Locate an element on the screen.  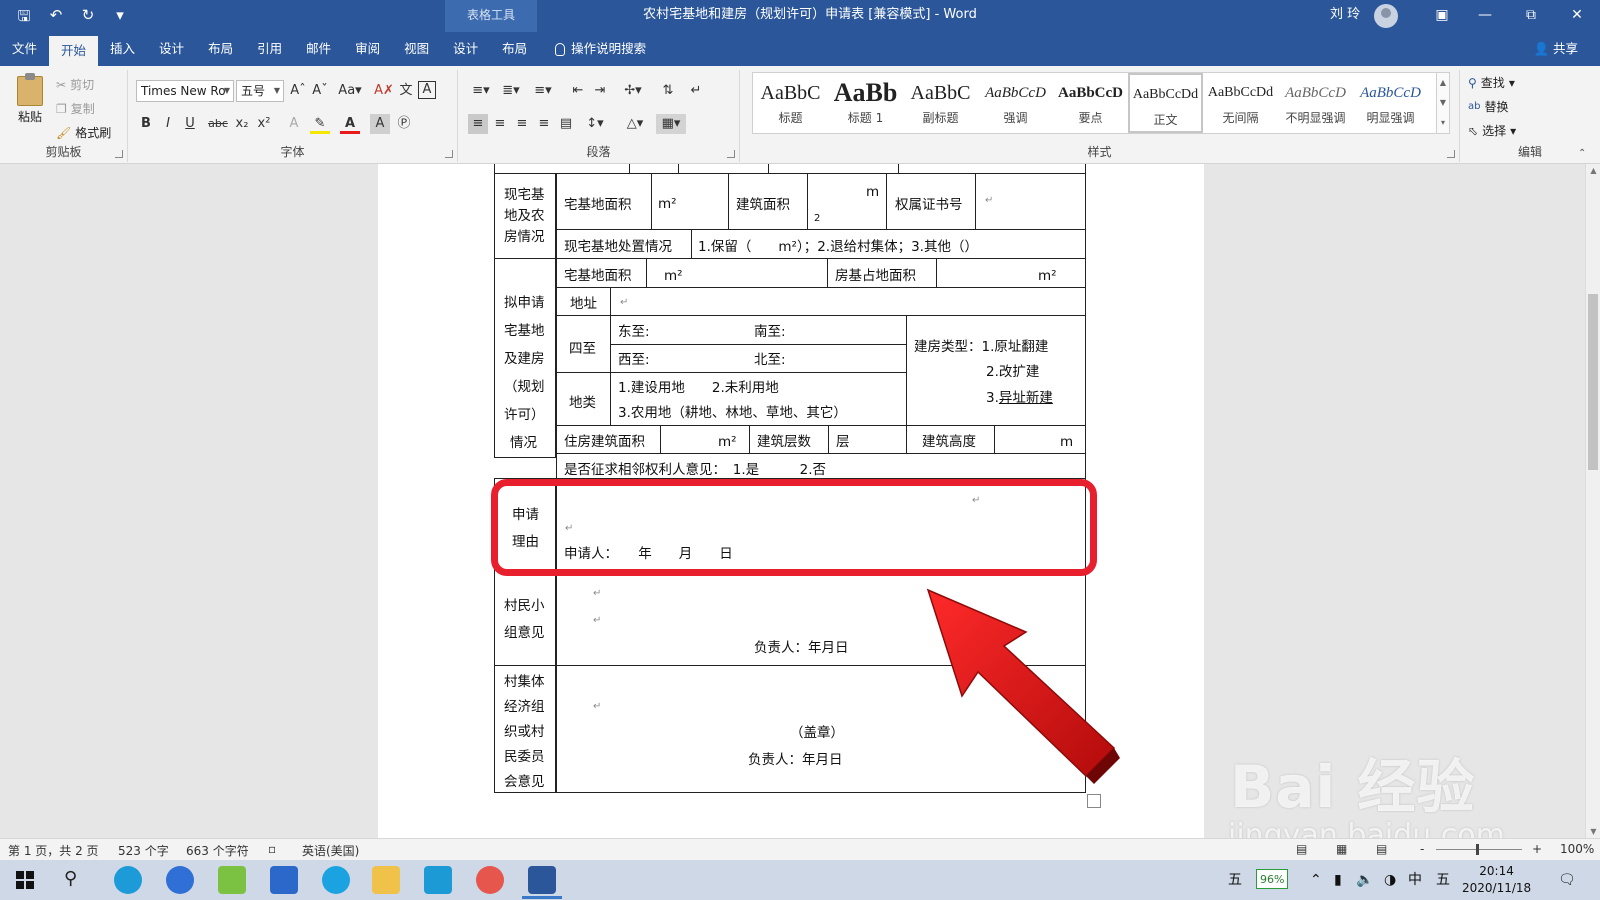
tab-8: 视图 is located at coordinates (416, 49).